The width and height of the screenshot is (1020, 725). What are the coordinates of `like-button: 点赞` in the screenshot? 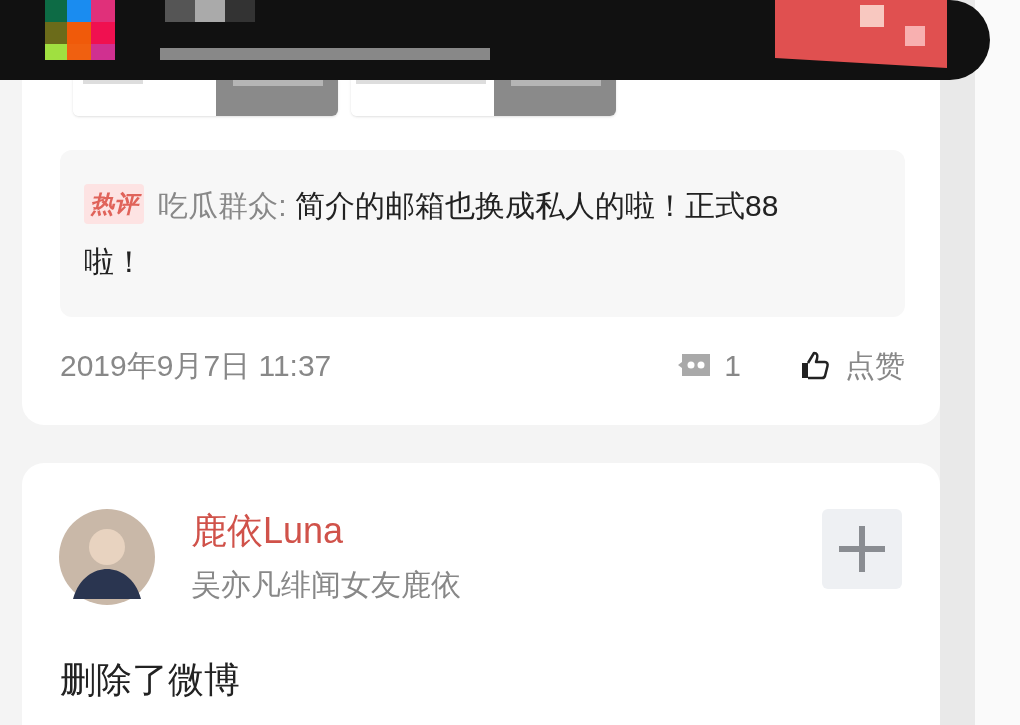 It's located at (875, 365).